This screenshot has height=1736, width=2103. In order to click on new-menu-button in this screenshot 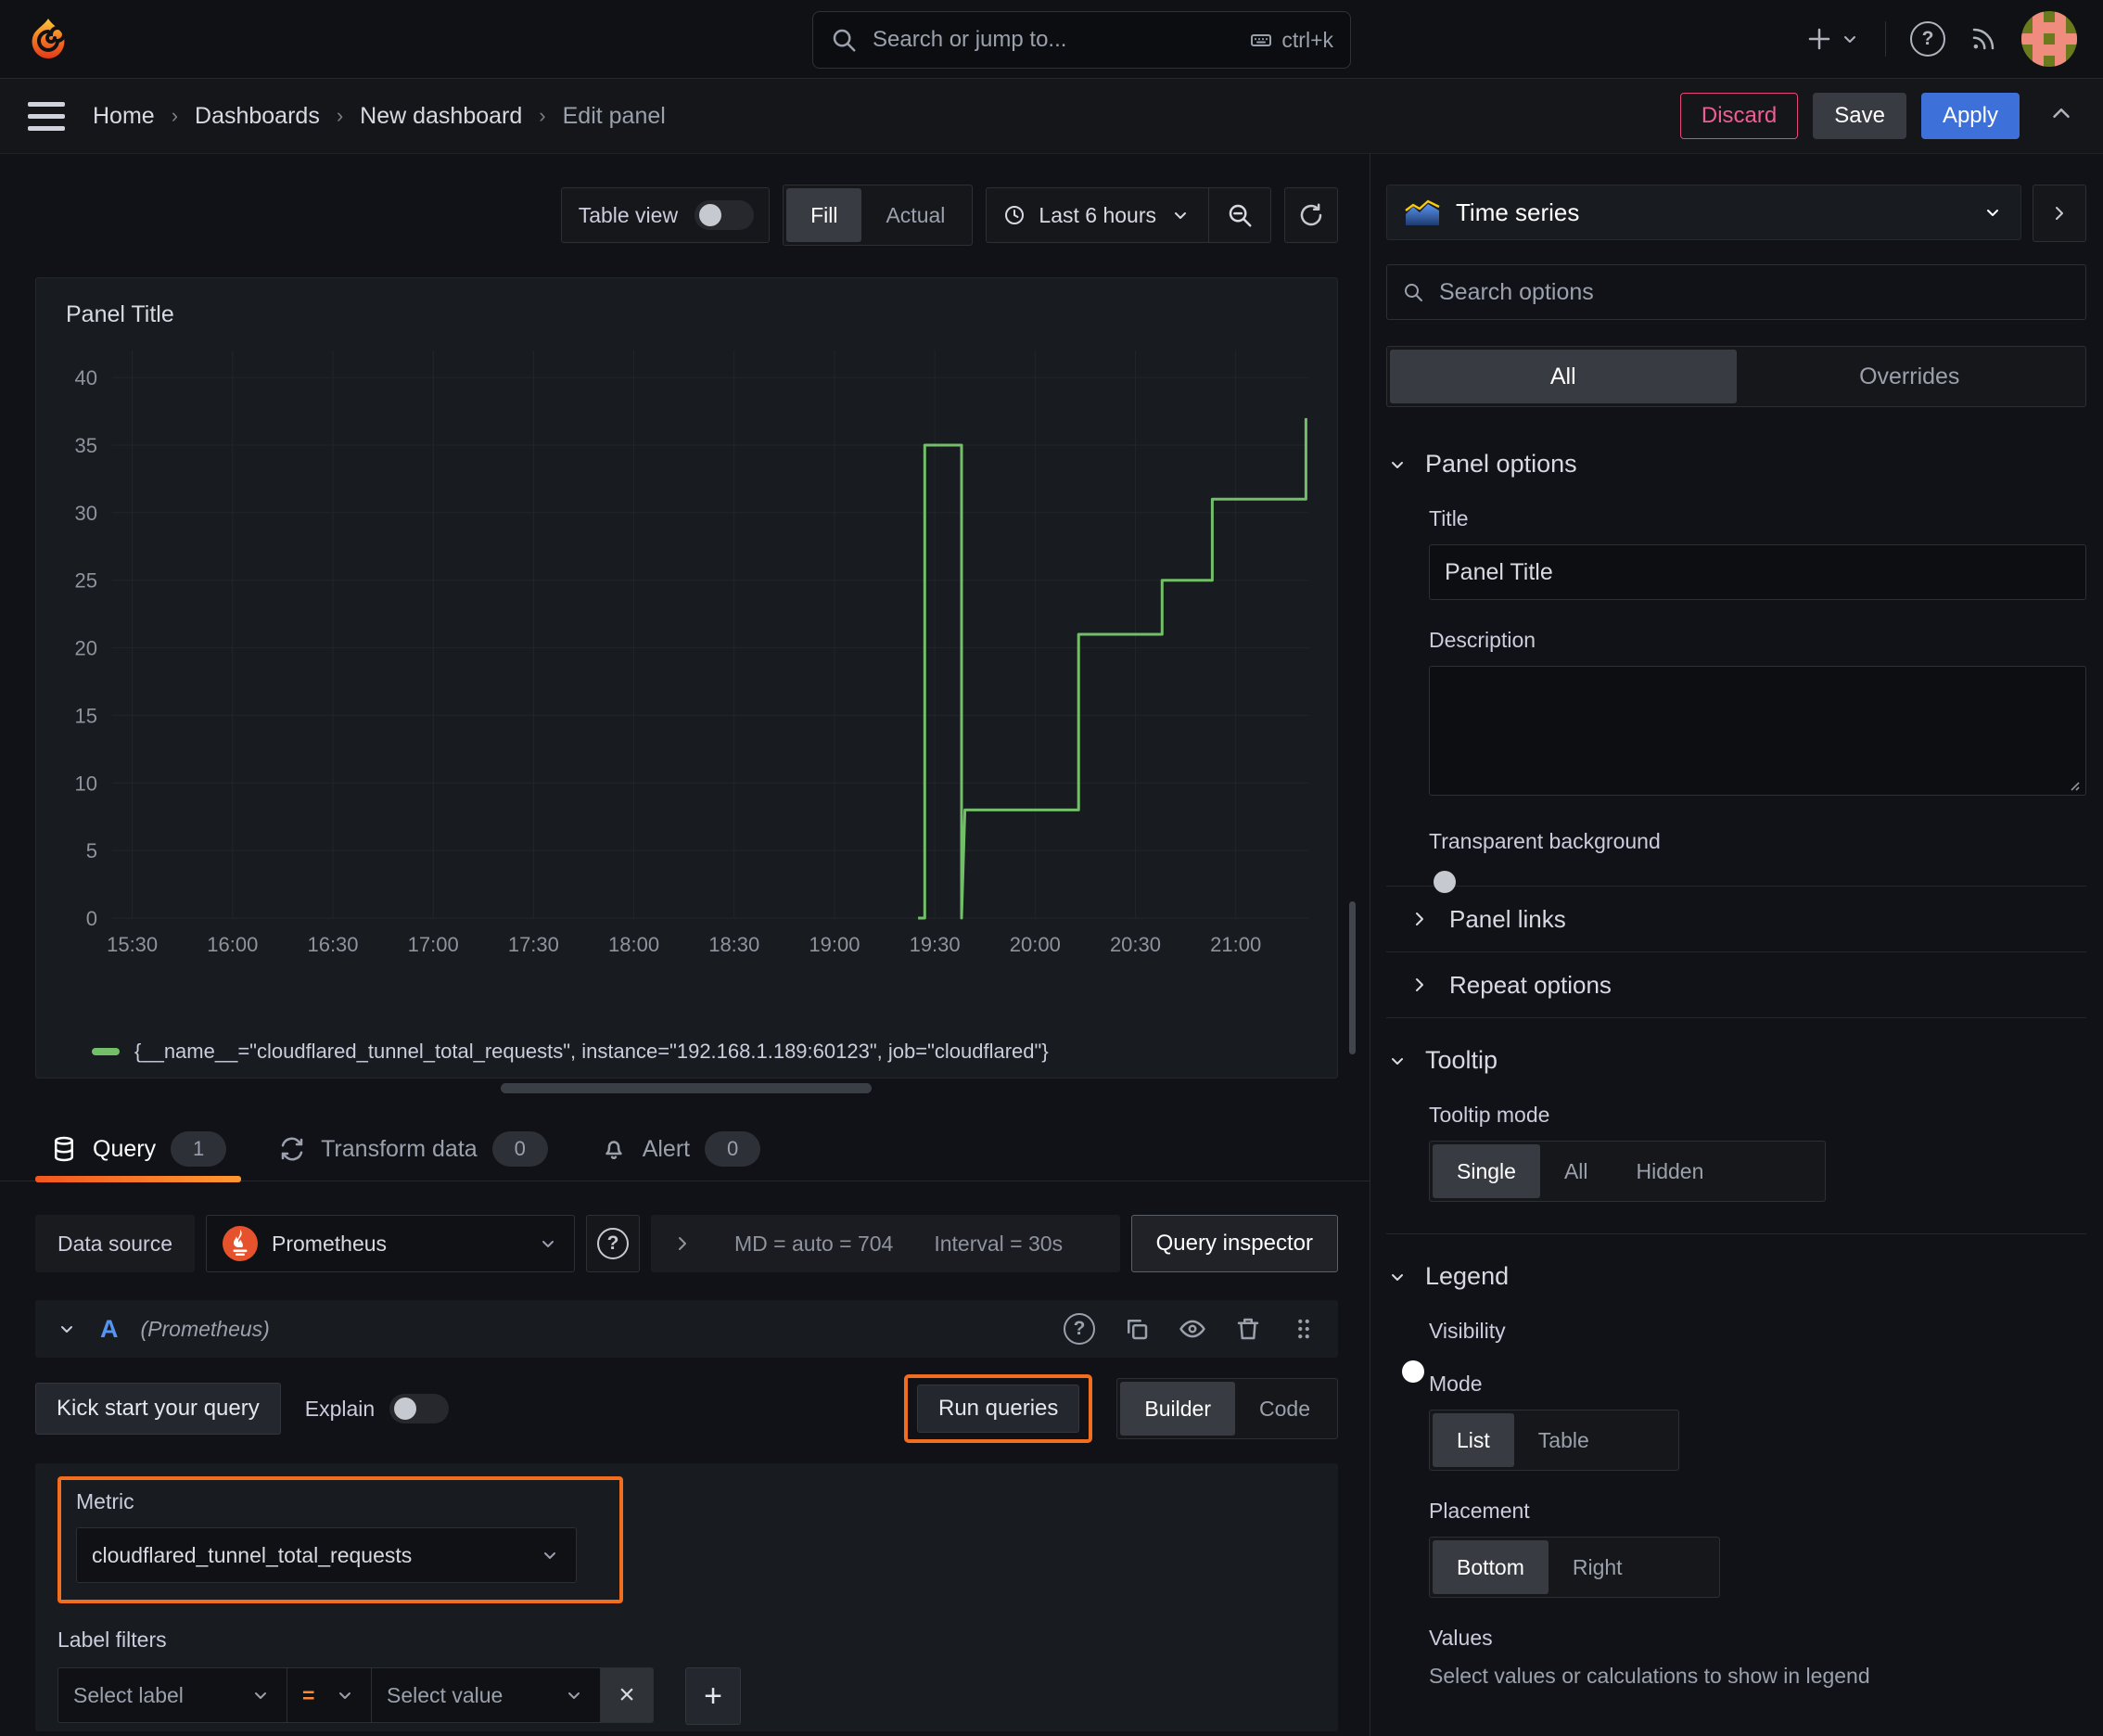, I will do `click(1833, 39)`.